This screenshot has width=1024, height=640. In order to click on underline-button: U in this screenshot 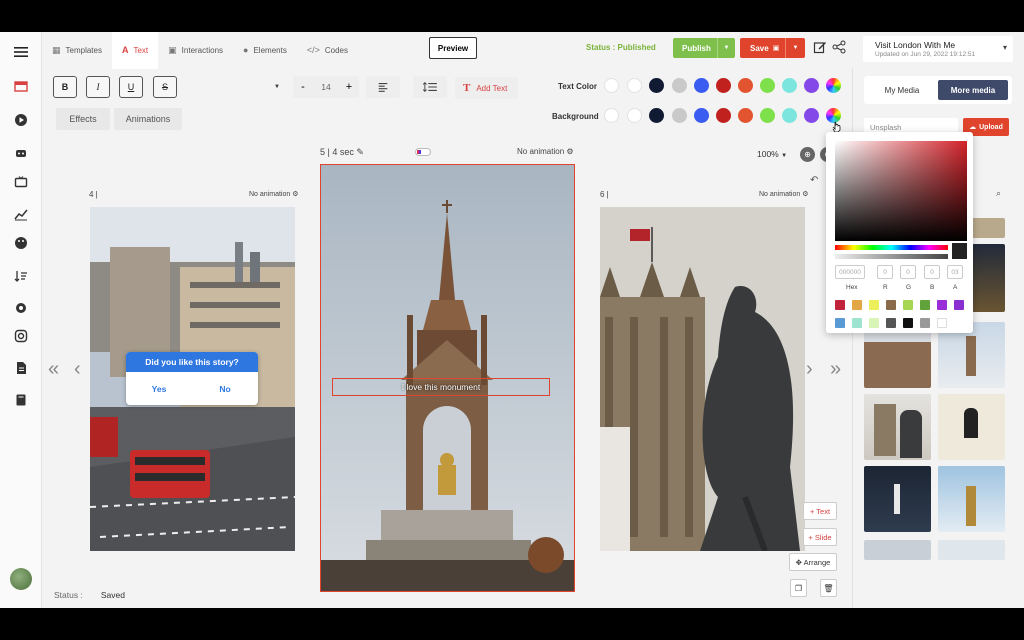, I will do `click(131, 87)`.